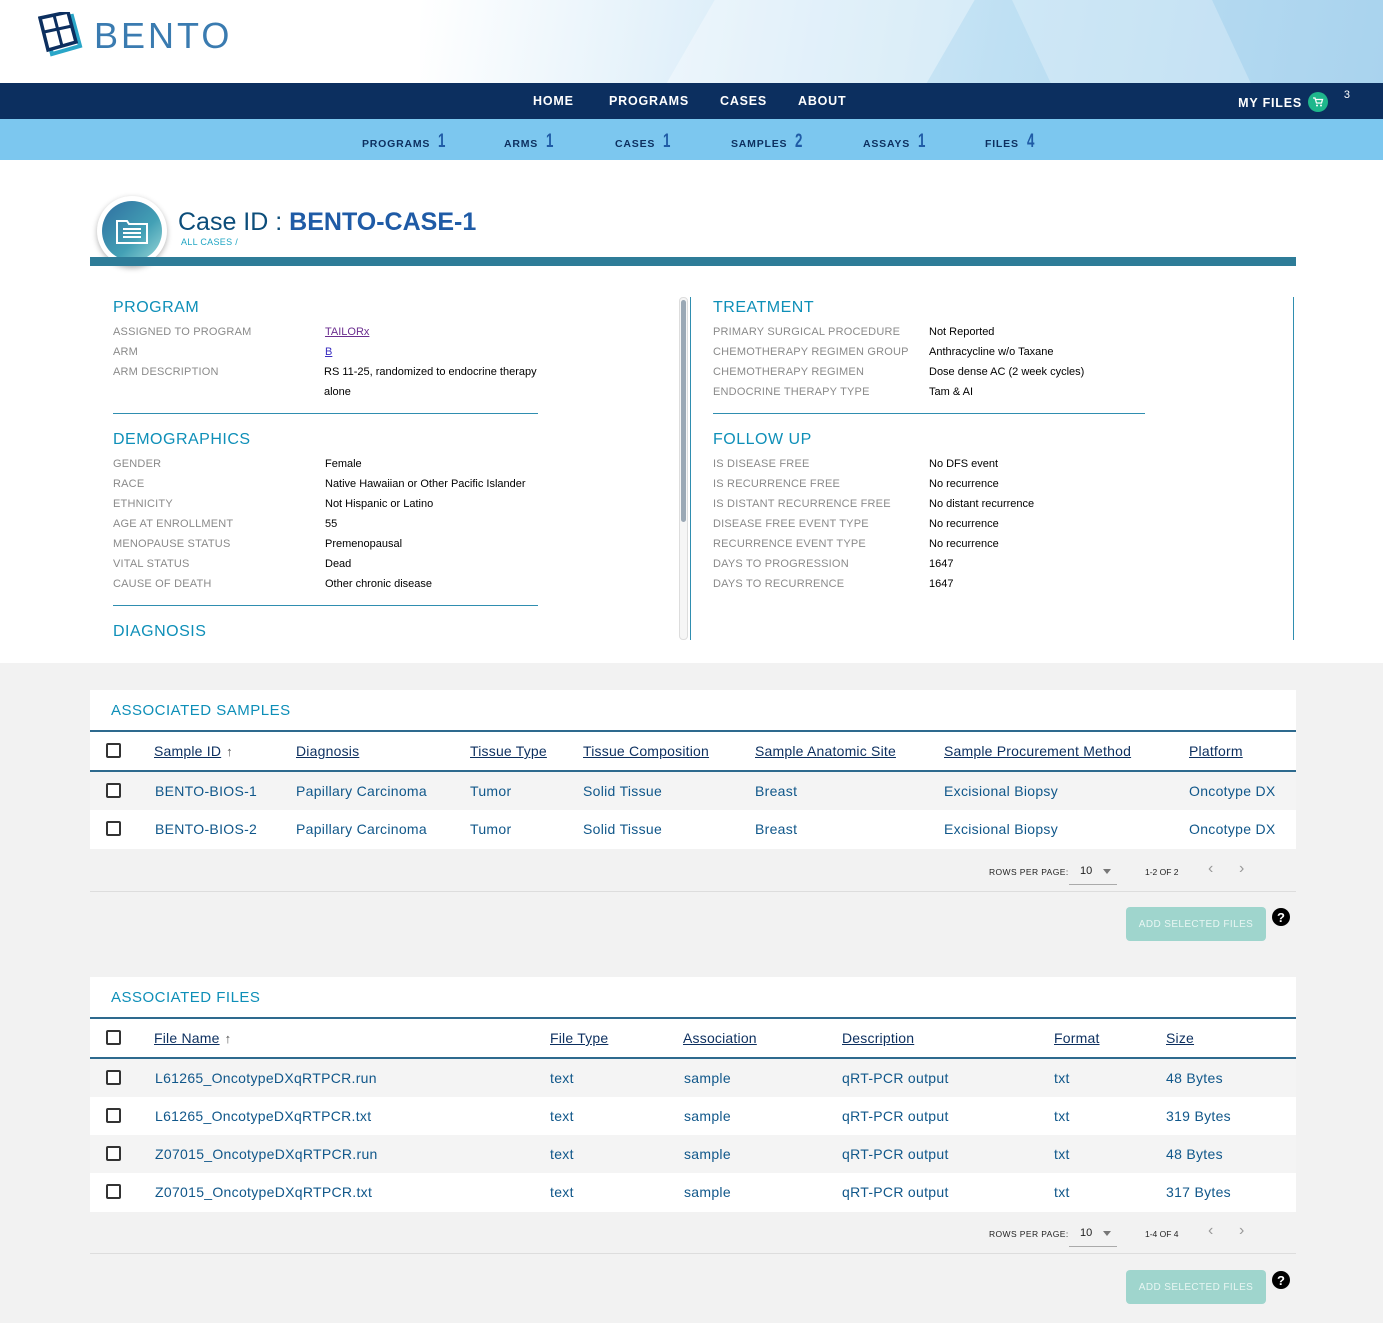 This screenshot has height=1323, width=1383. I want to click on nav-about: ABOUT, so click(822, 101).